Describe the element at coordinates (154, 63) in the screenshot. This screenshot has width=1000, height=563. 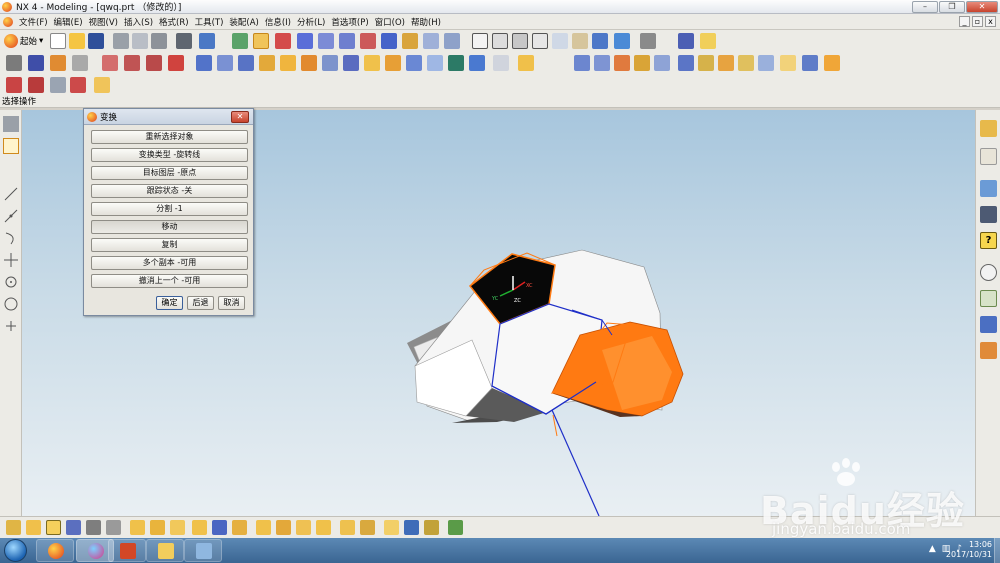
I see `spline-icon` at that location.